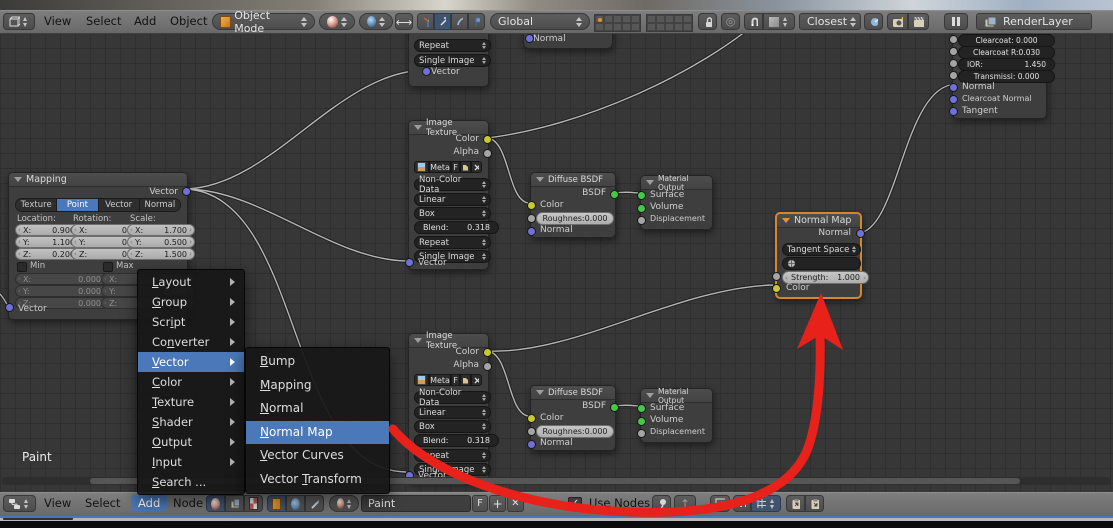 This screenshot has width=1113, height=528. Describe the element at coordinates (191, 382) in the screenshot. I see `menu-item-color: Color` at that location.